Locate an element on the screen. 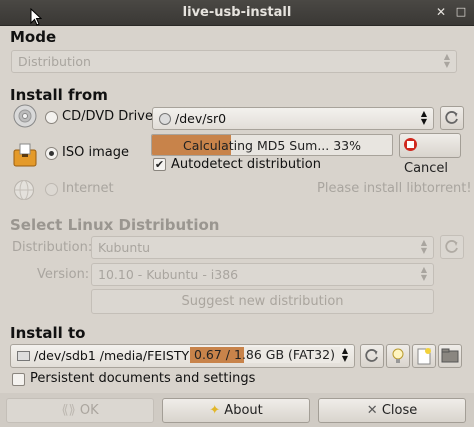  distribution-select: Kubuntu ▲ ▼ is located at coordinates (262, 247).